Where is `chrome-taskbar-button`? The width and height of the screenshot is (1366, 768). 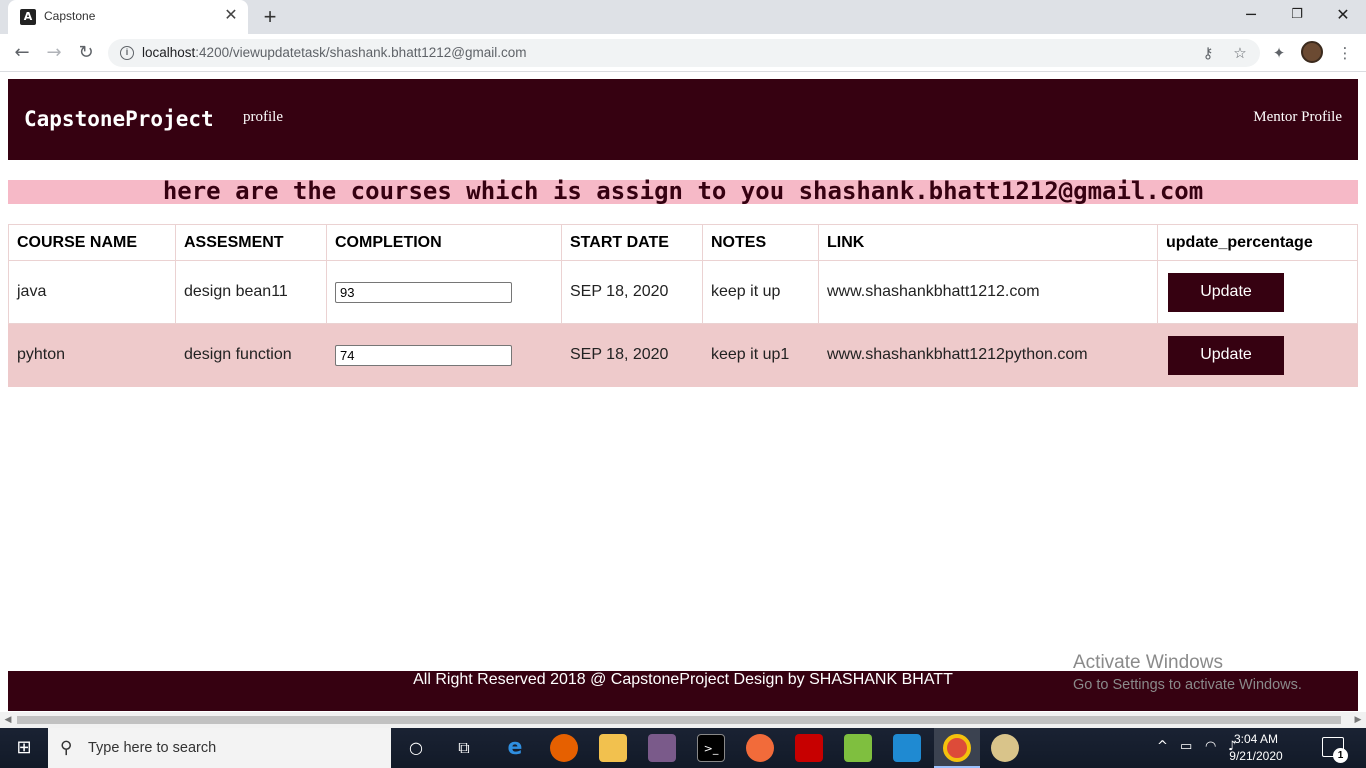
chrome-taskbar-button is located at coordinates (957, 748).